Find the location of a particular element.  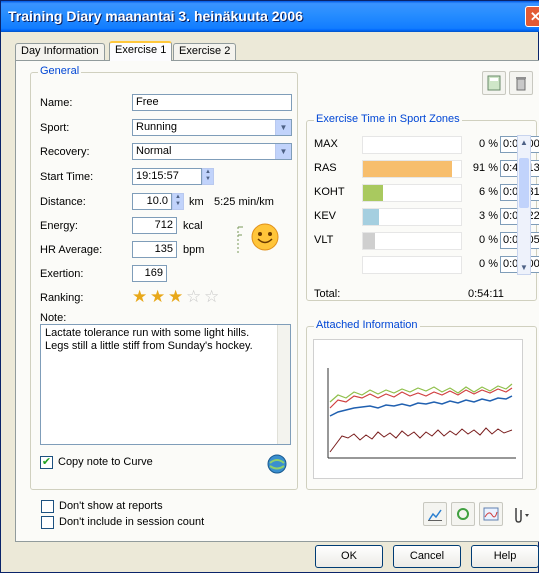

help-button: Help is located at coordinates (505, 556).